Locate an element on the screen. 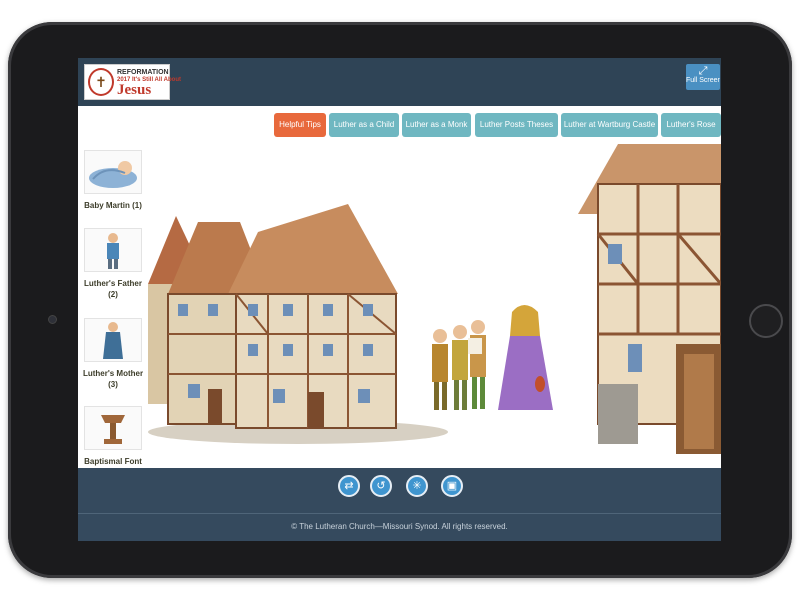 This screenshot has height=600, width=800. luthers-father-thumbnail is located at coordinates (113, 250).